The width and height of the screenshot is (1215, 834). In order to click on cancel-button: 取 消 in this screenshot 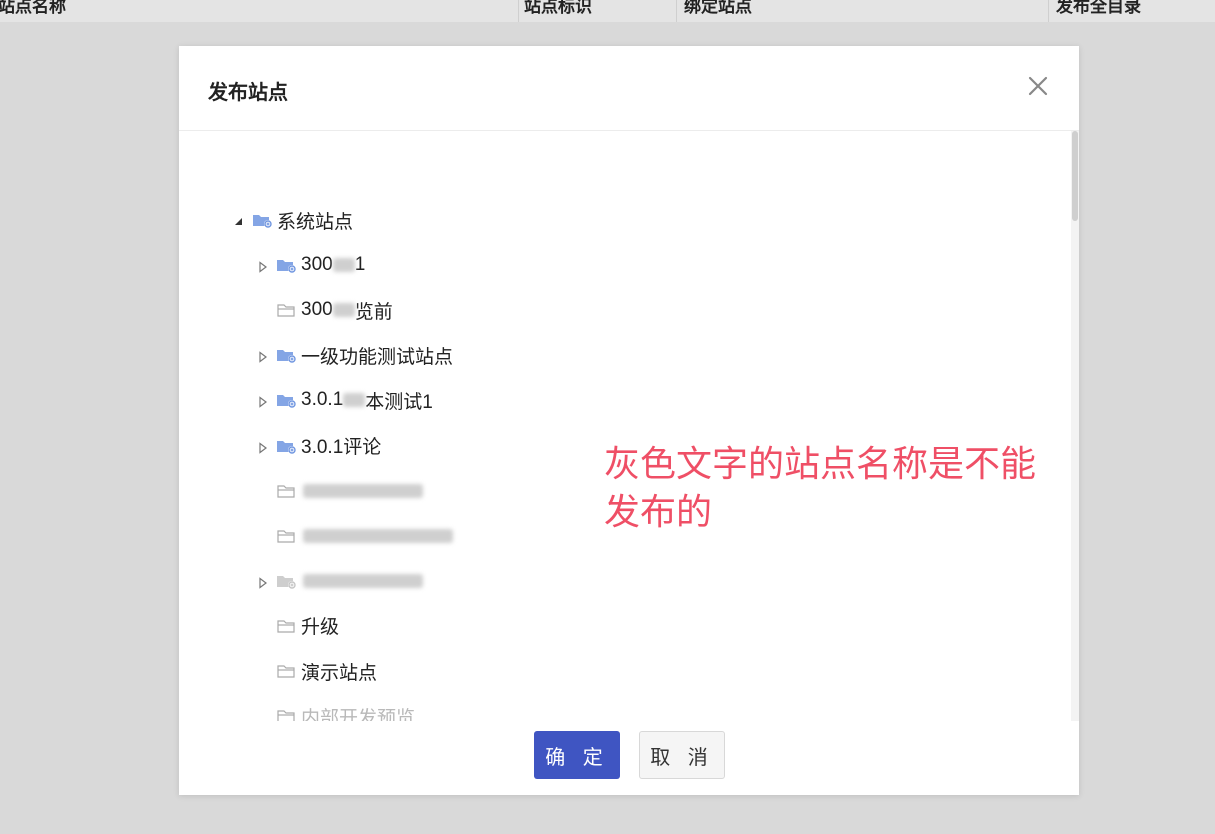, I will do `click(682, 755)`.